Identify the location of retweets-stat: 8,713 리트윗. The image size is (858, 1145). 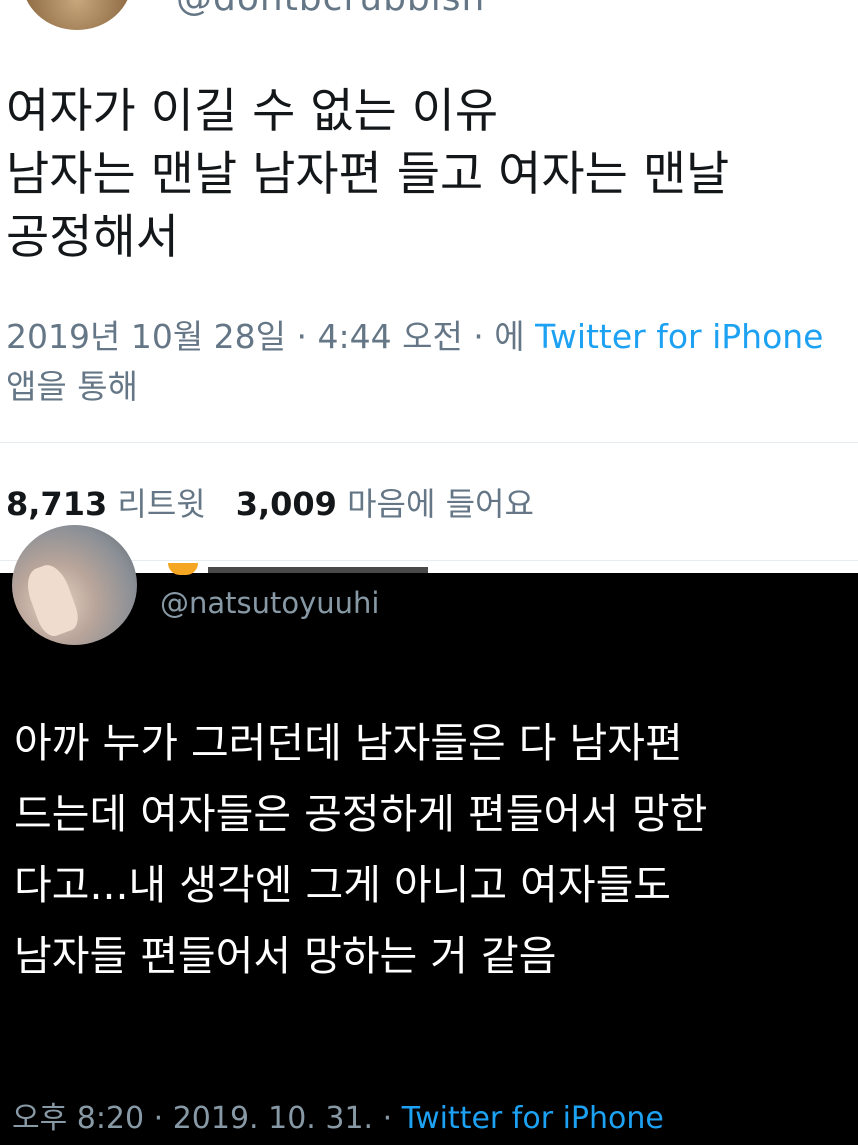
(106, 504).